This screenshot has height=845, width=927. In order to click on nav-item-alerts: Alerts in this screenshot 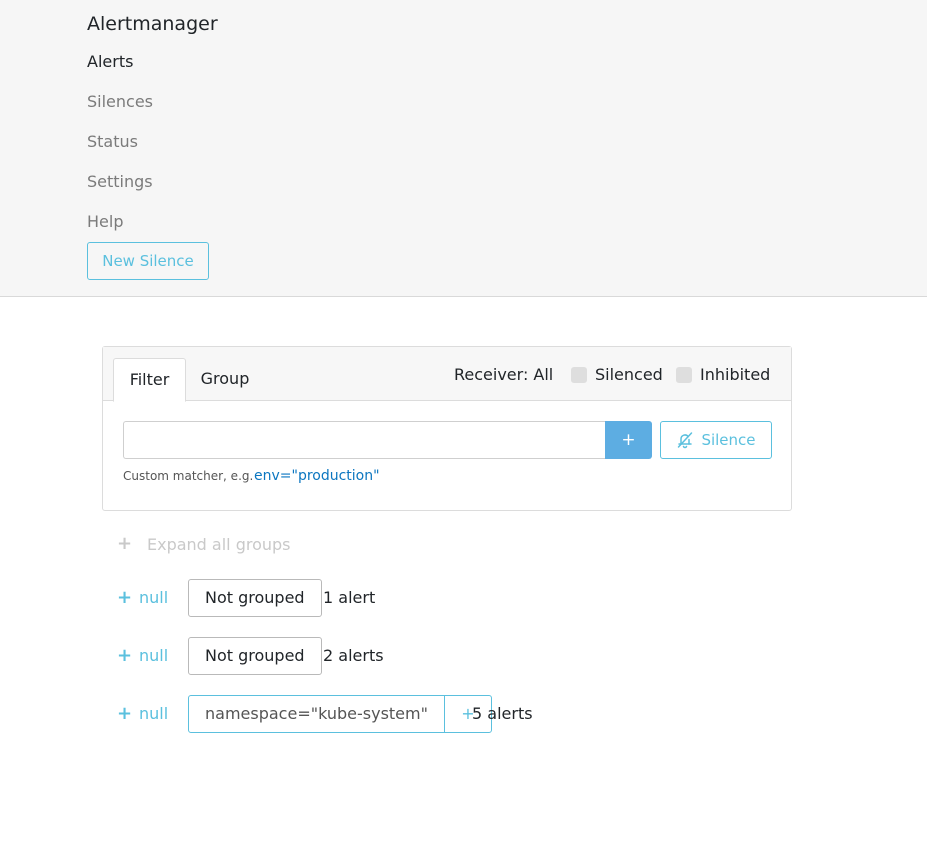, I will do `click(110, 62)`.